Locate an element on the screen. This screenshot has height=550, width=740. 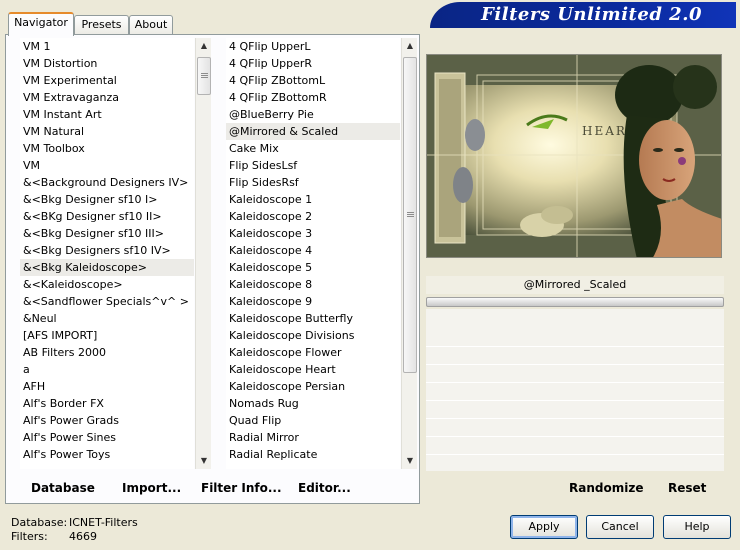
filters-count-label: Filters: is located at coordinates (29, 536).